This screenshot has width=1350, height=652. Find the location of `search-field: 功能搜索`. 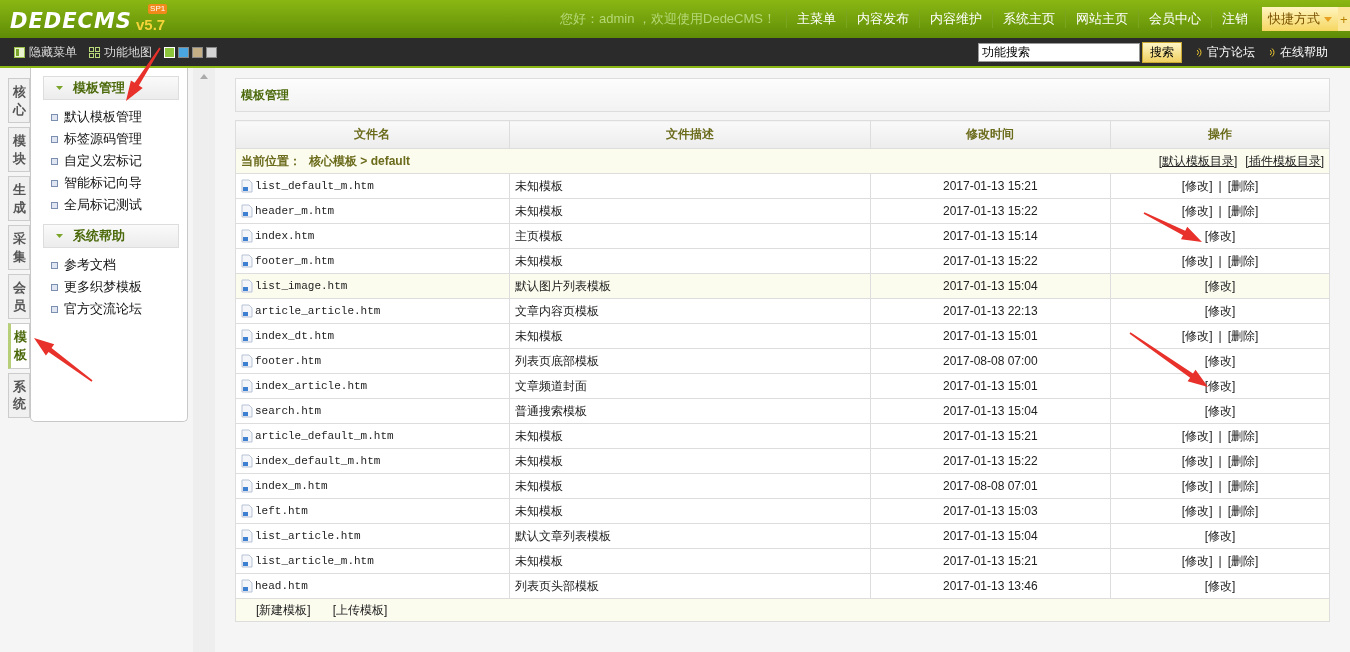

search-field: 功能搜索 is located at coordinates (1059, 52).